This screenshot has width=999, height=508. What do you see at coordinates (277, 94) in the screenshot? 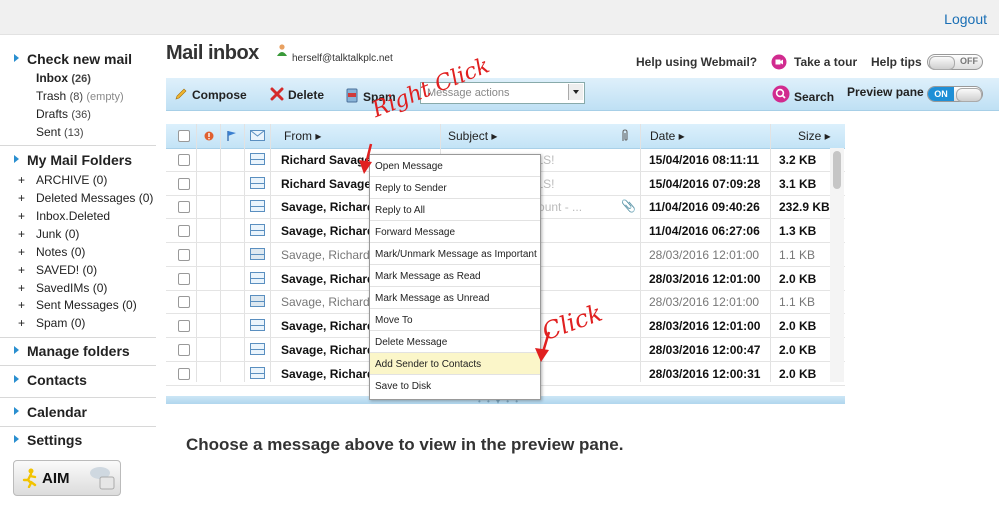
I see `delete-x-icon` at bounding box center [277, 94].